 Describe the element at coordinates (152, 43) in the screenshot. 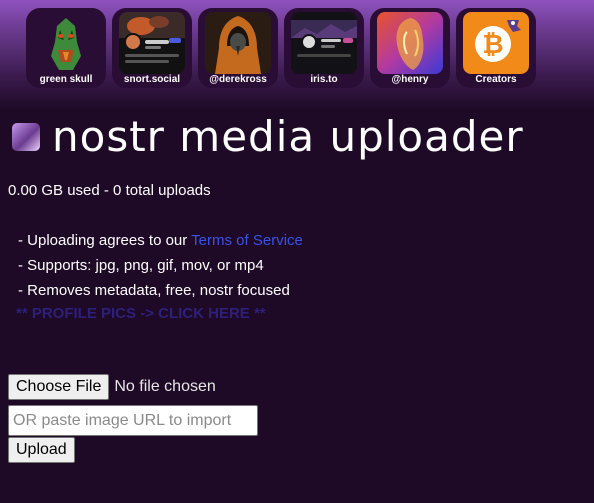

I see `snort-social-screenshot-icon` at that location.